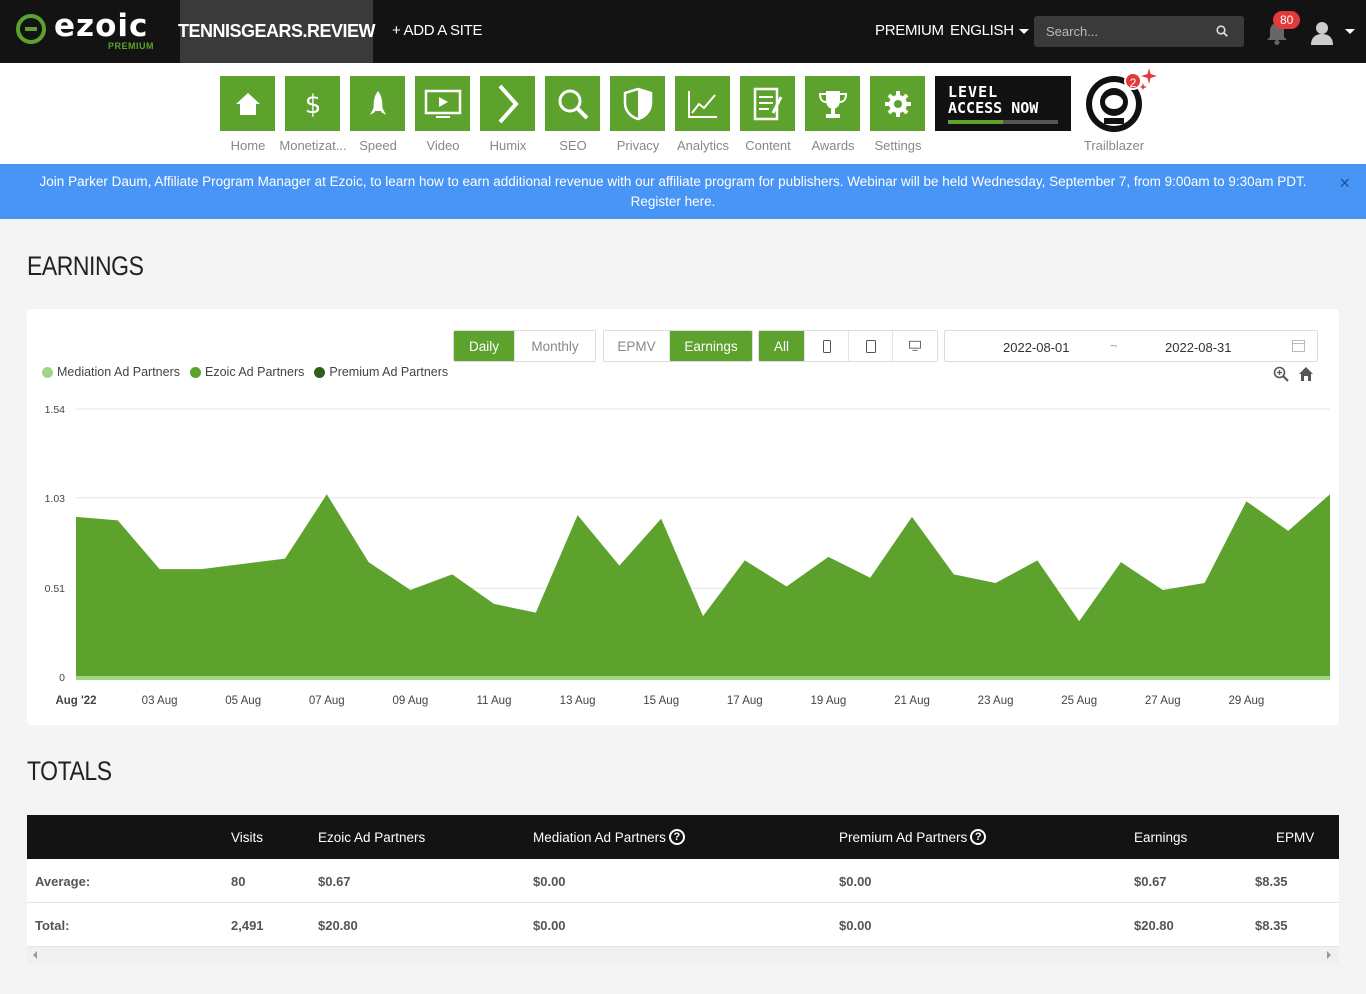 This screenshot has height=994, width=1366. What do you see at coordinates (377, 103) in the screenshot?
I see `nav-tile-speed` at bounding box center [377, 103].